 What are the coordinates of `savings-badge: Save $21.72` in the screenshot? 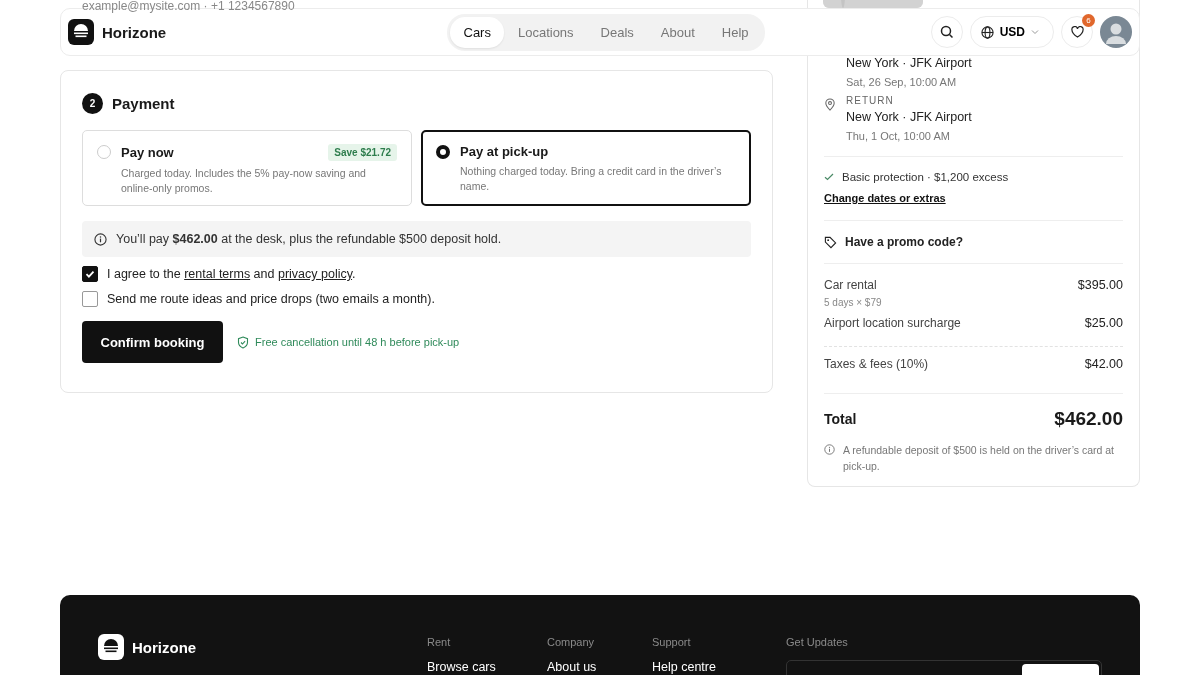 It's located at (362, 152).